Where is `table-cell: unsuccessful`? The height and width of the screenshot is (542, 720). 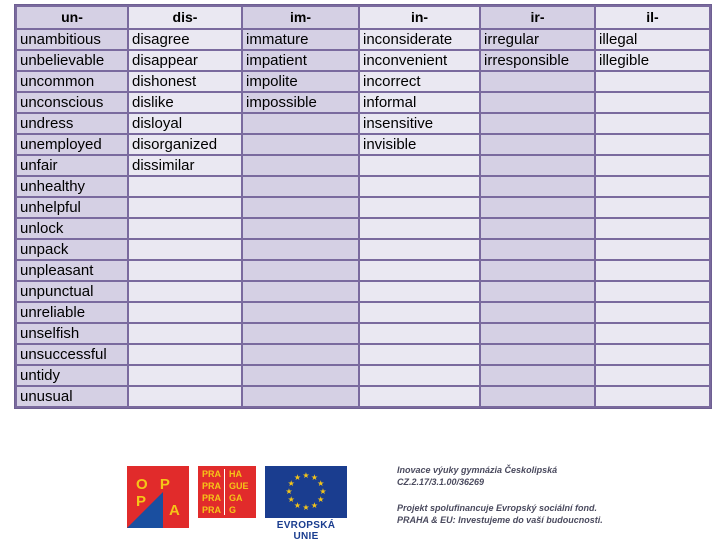
table-cell: unsuccessful is located at coordinates (72, 354).